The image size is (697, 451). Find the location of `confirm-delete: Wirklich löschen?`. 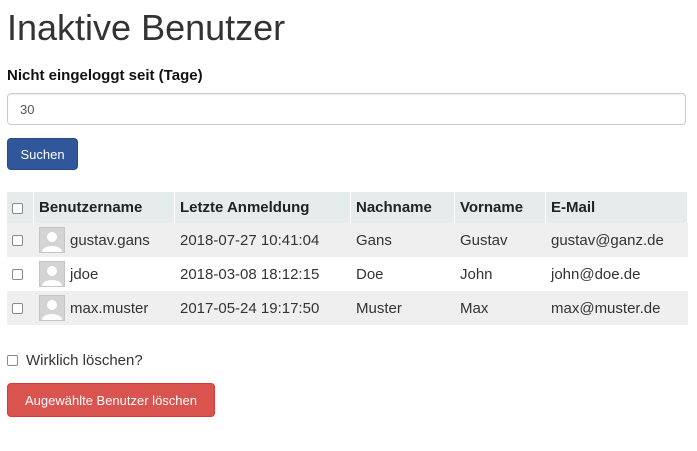

confirm-delete: Wirklich löschen? is located at coordinates (75, 360).